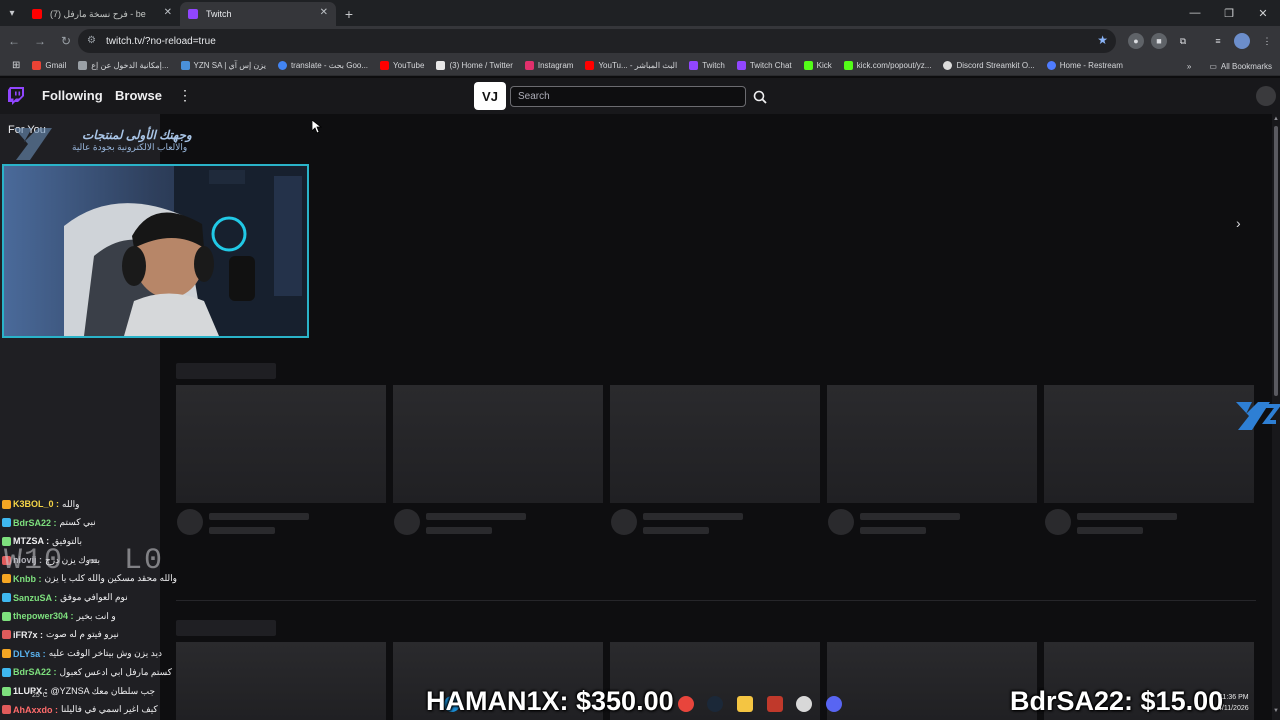  I want to click on system-clock: 11:36 PM 4/11/2026, so click(1233, 703).